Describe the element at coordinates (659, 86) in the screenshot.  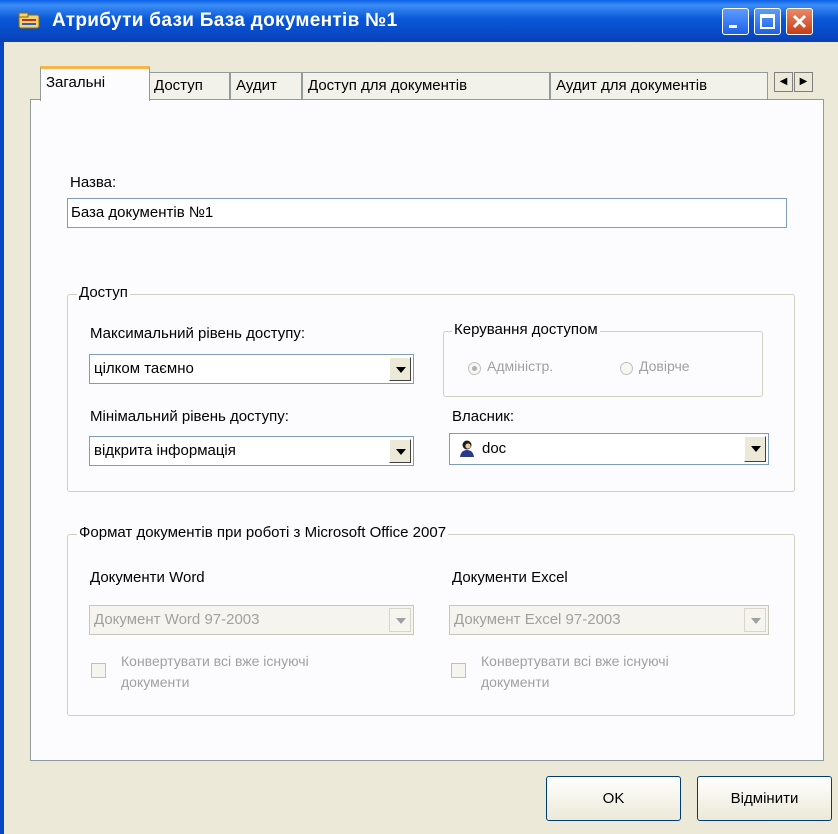
I see `tab-document-audit: Аудит для документів` at that location.